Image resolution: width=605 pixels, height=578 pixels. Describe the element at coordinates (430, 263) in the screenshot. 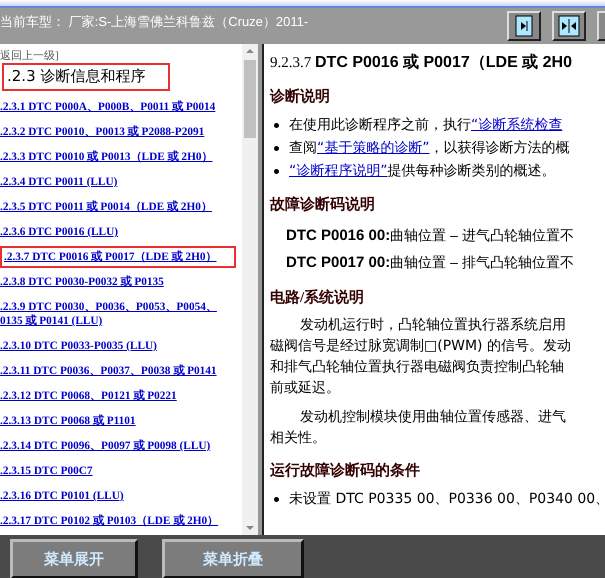

I see `code-description: DTC P0017 00:曲轴位置 – 排气凸轮轴位置不` at that location.